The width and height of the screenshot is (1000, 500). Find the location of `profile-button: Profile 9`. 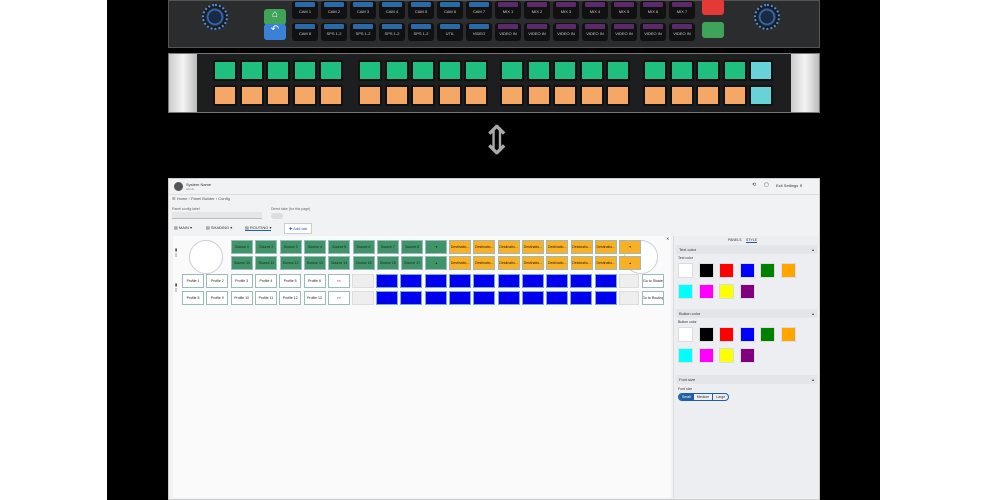

profile-button: Profile 9 is located at coordinates (217, 298).